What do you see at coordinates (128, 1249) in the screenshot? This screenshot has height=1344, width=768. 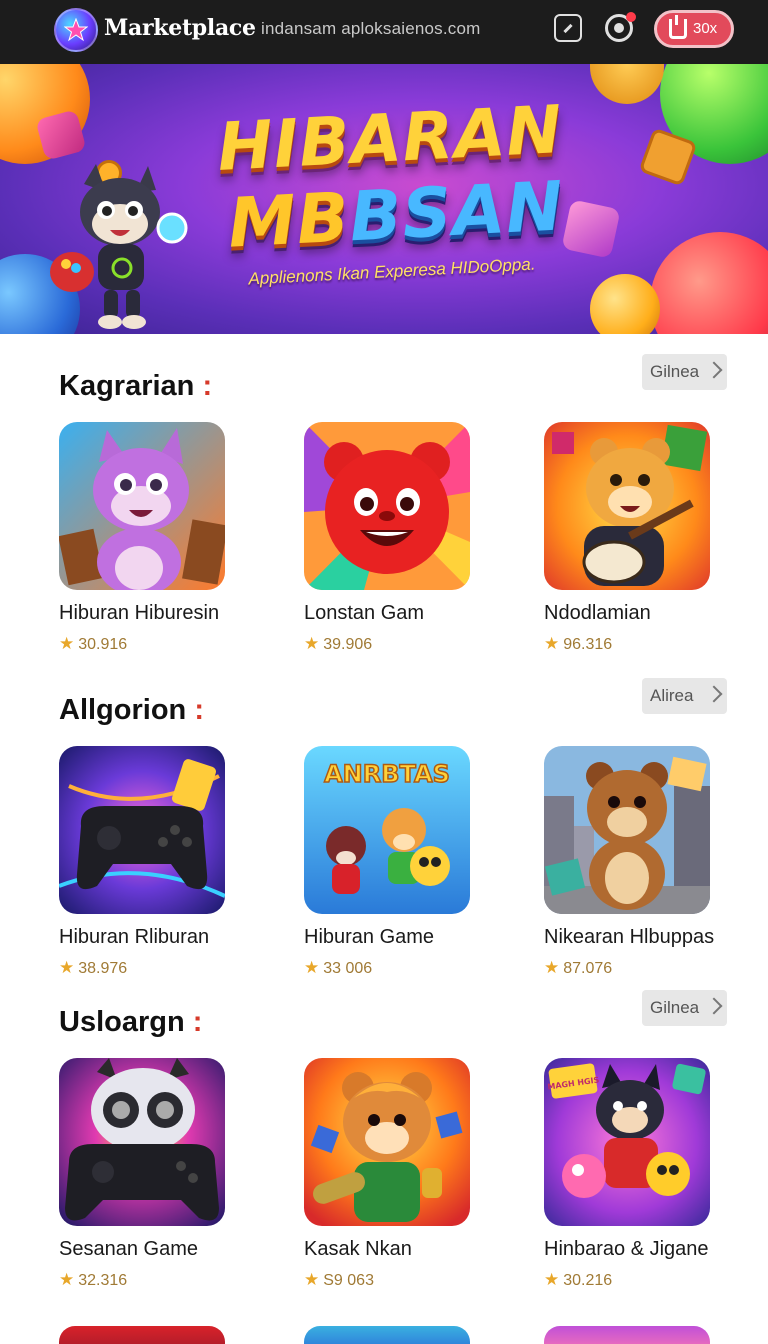 I see `app-name: Sesanan Game` at bounding box center [128, 1249].